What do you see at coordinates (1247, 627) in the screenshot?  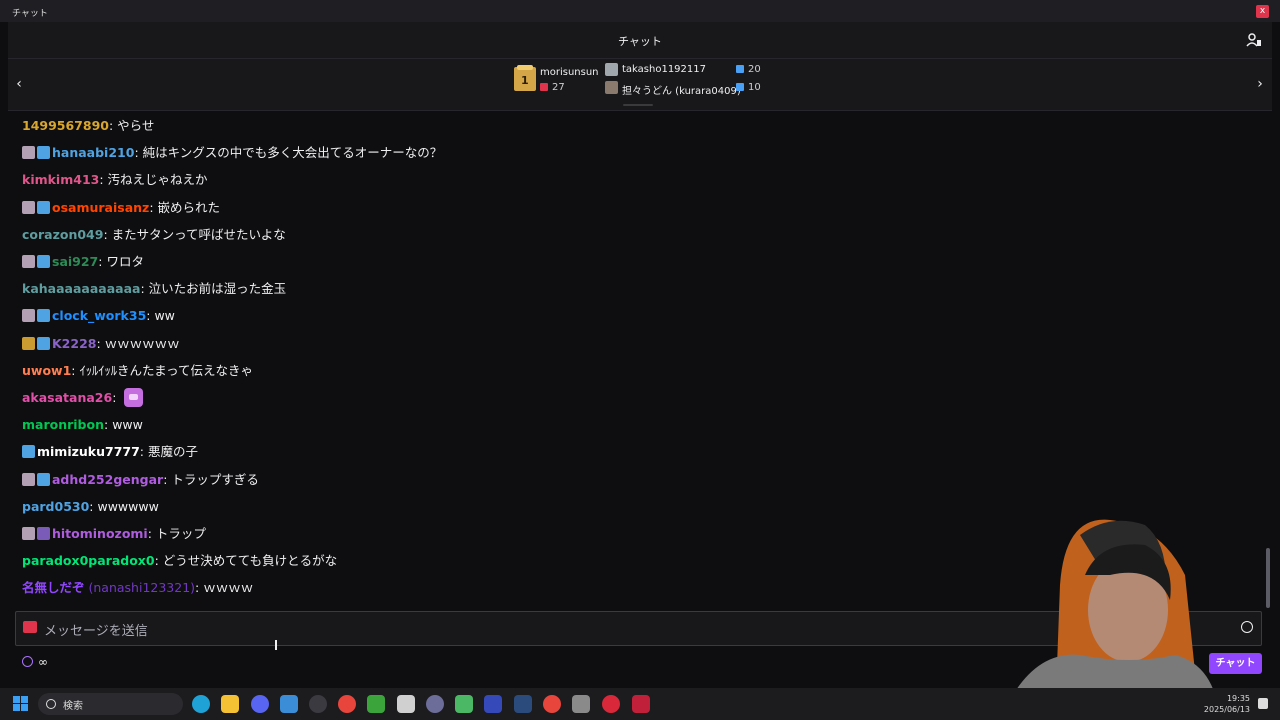 I see `emoji-picker-icon` at bounding box center [1247, 627].